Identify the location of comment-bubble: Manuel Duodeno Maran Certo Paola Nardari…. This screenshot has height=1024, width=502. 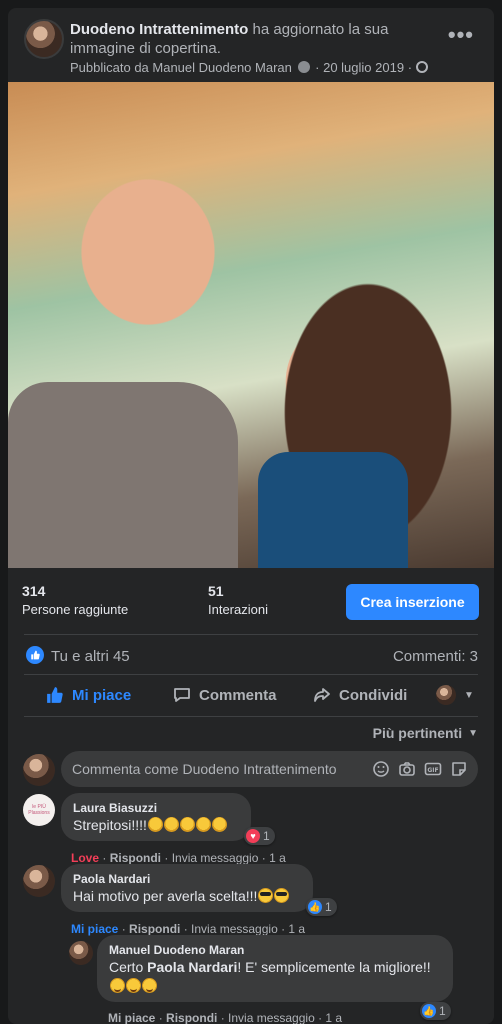
(275, 968).